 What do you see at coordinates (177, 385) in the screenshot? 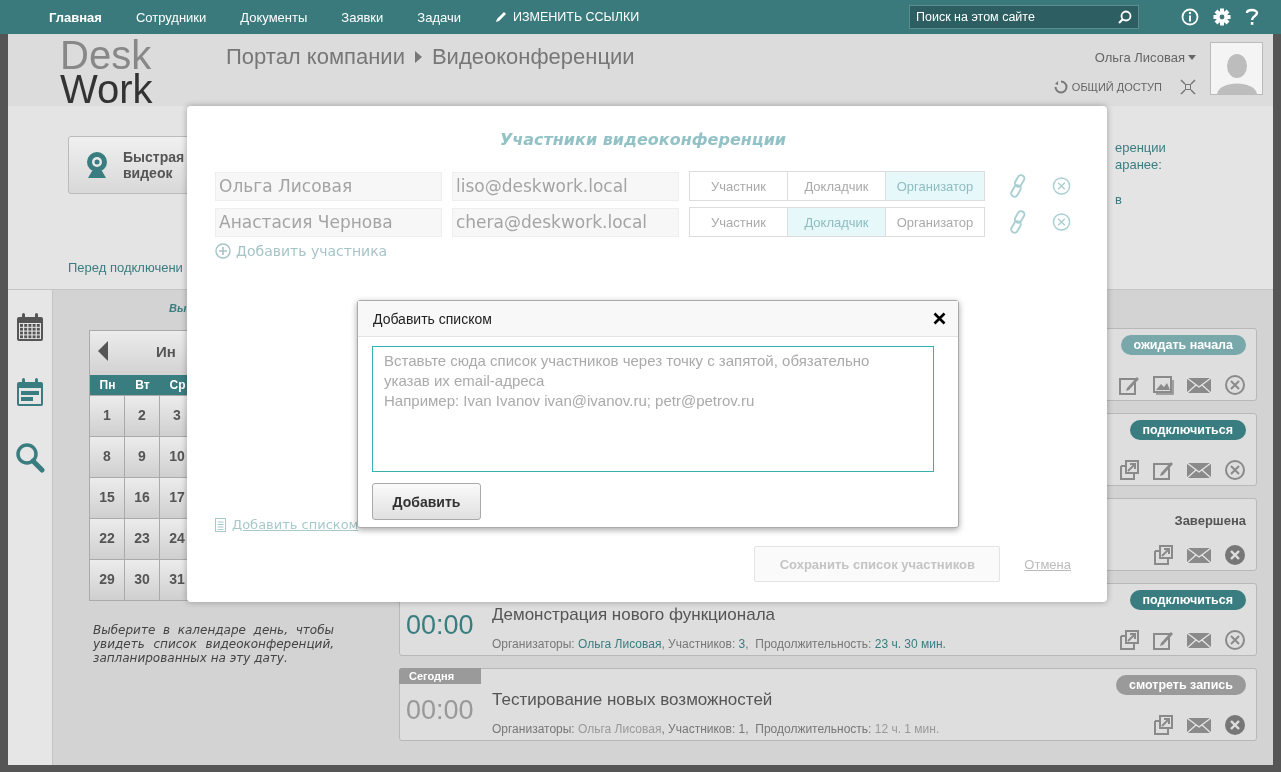
I see `weekday-label: Ср` at bounding box center [177, 385].